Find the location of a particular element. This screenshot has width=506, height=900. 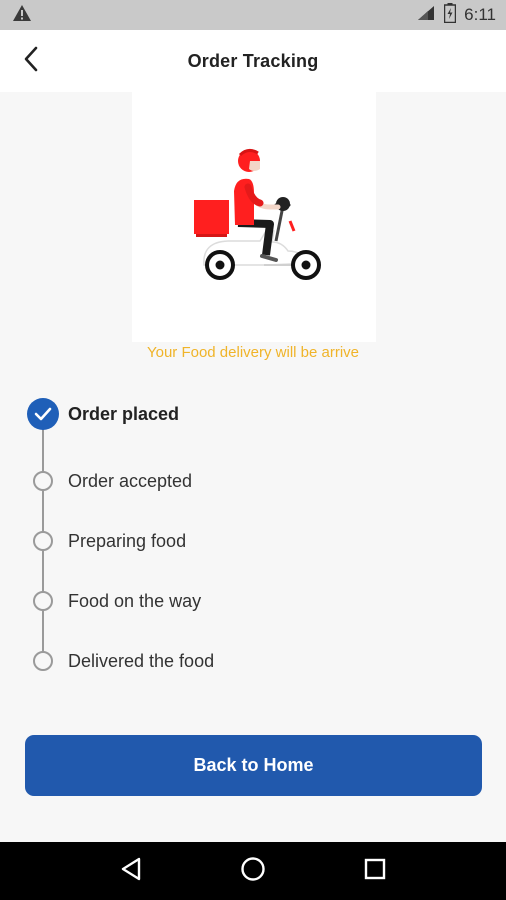

step-label: Preparing food is located at coordinates (127, 541).